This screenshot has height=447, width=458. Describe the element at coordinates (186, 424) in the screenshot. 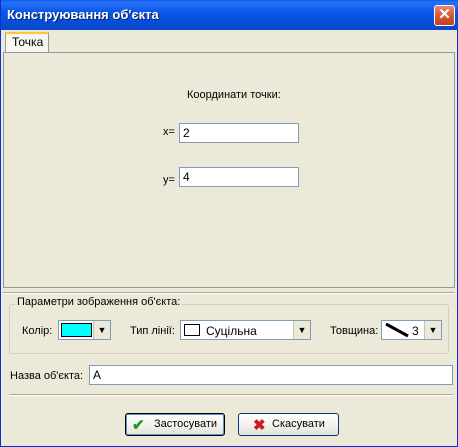

I see `apply-label: Застосувати` at that location.